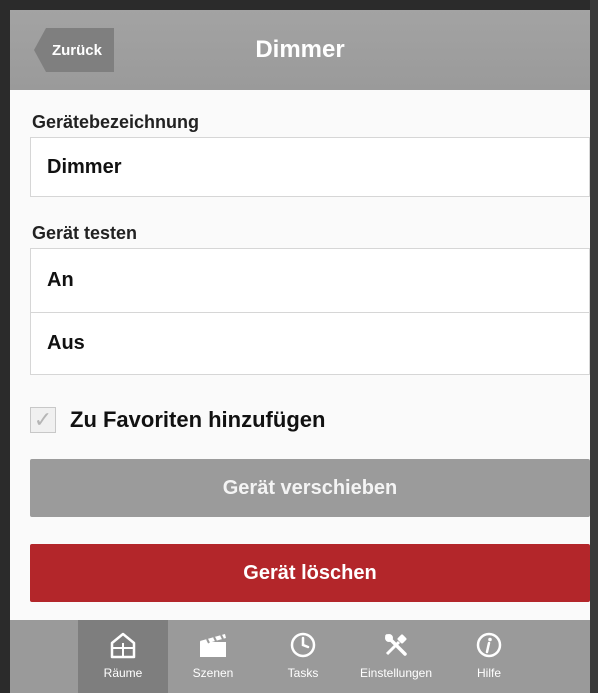 The width and height of the screenshot is (598, 693). Describe the element at coordinates (74, 50) in the screenshot. I see `back-button: Zurück` at that location.